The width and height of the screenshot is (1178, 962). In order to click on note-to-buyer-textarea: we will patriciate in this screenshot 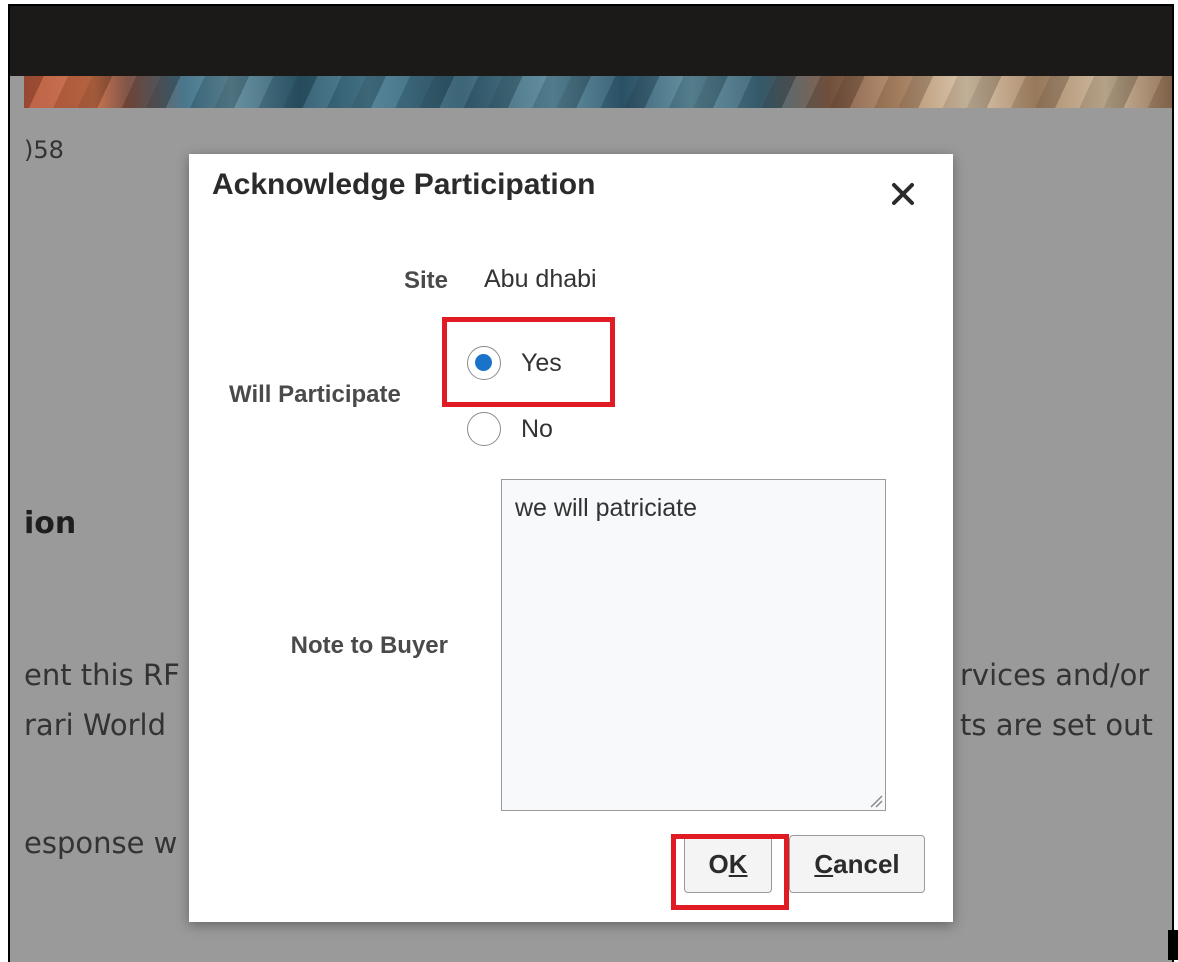, I will do `click(693, 645)`.